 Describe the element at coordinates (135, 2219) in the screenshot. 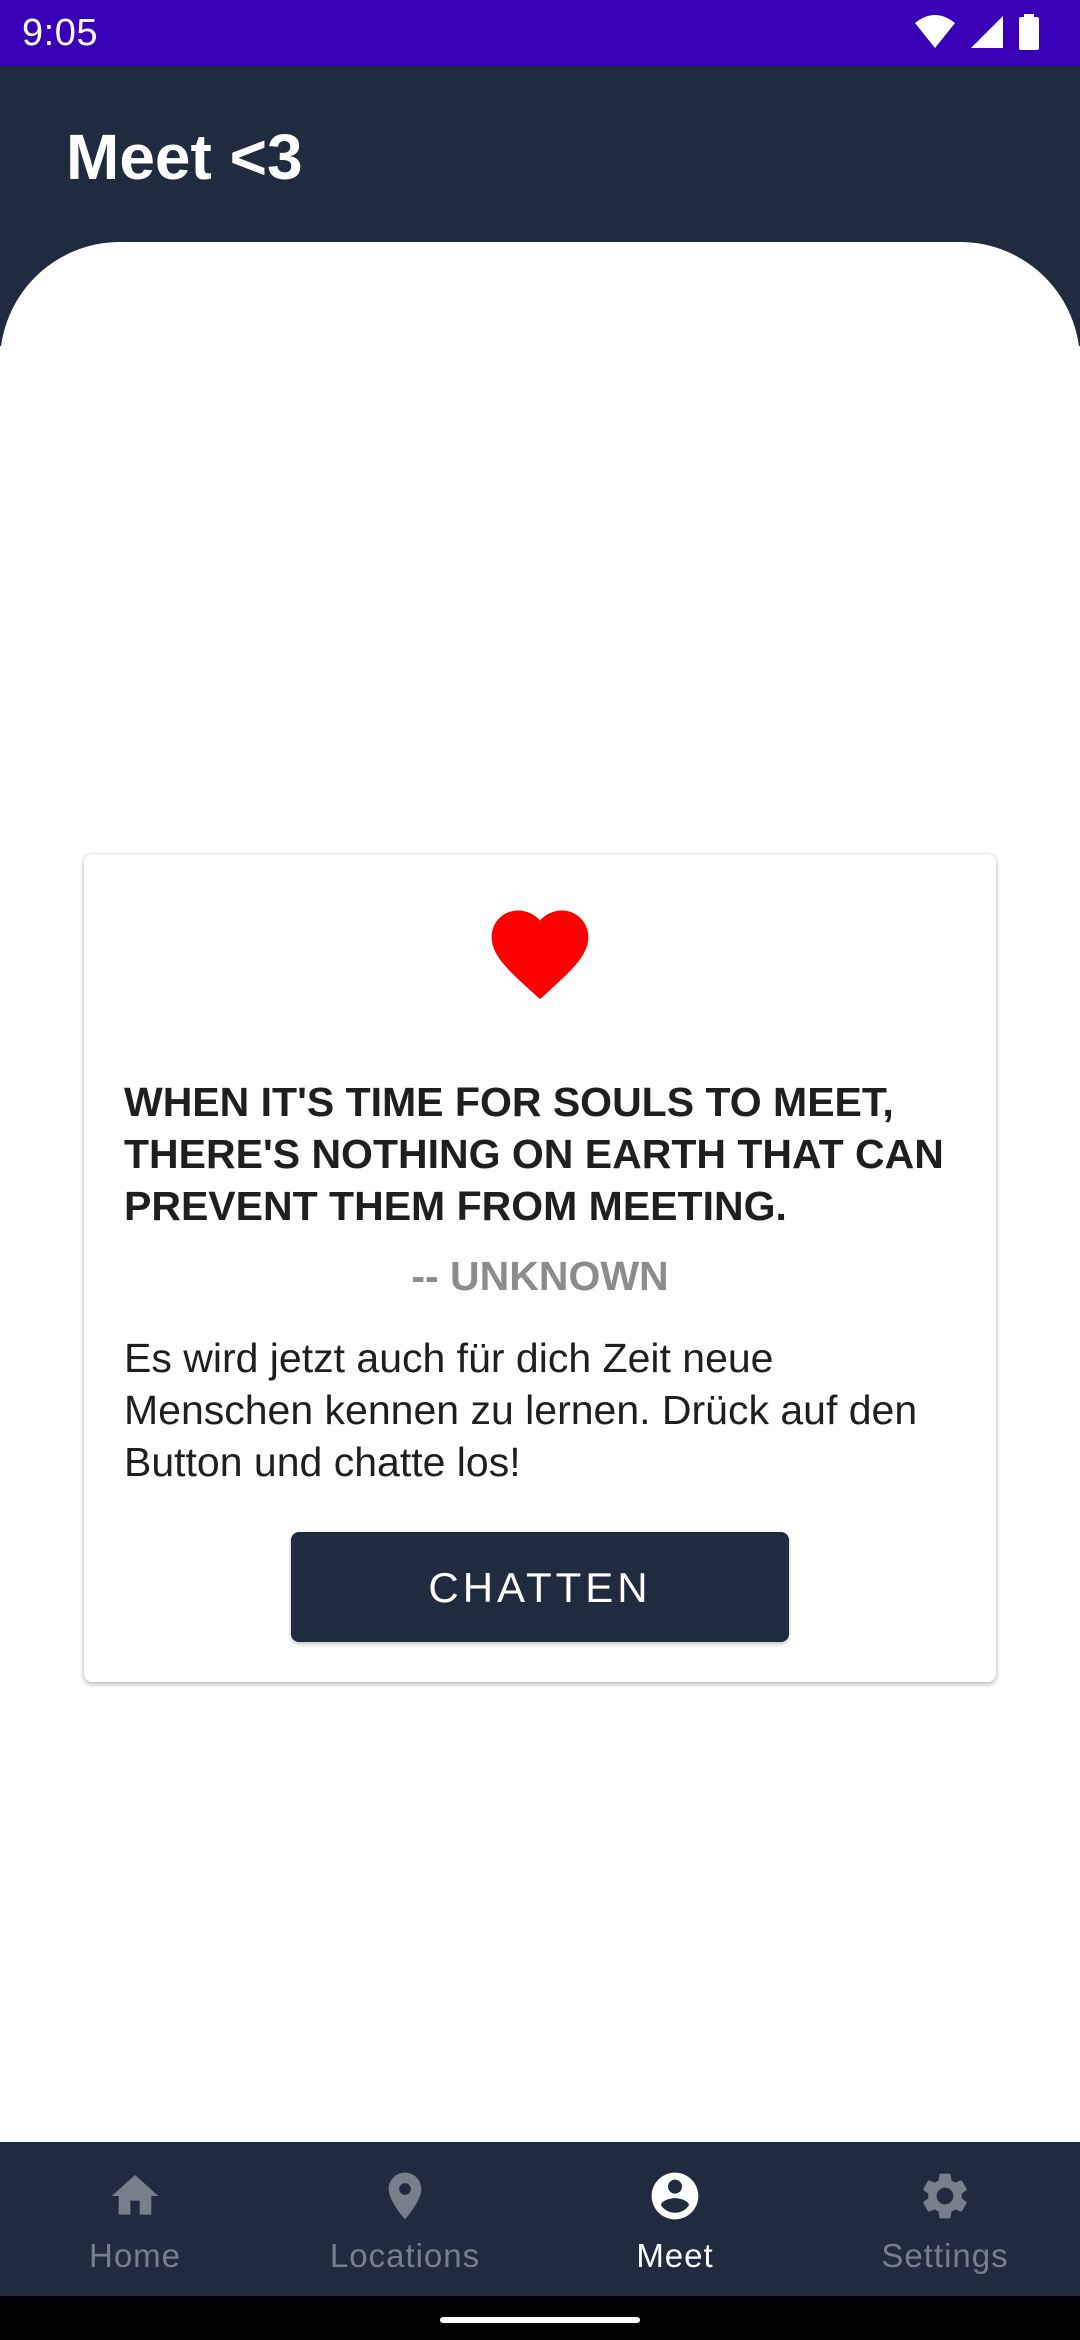

I see `nav-item-home: Home` at that location.